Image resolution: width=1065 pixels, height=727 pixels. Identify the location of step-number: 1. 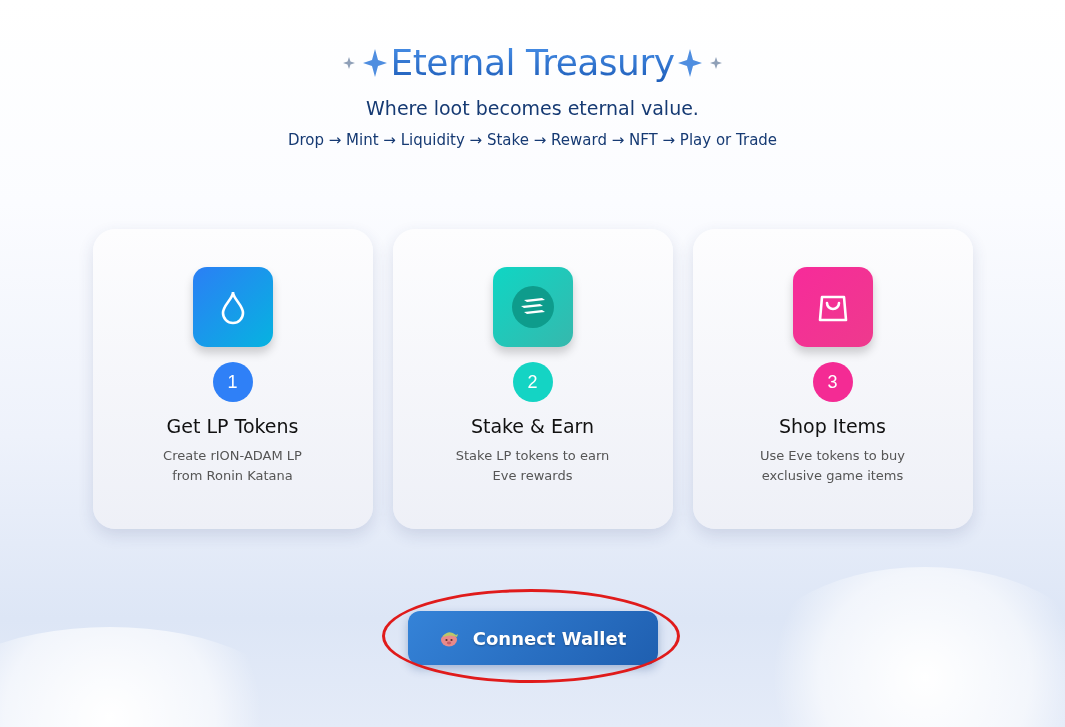
(232, 382).